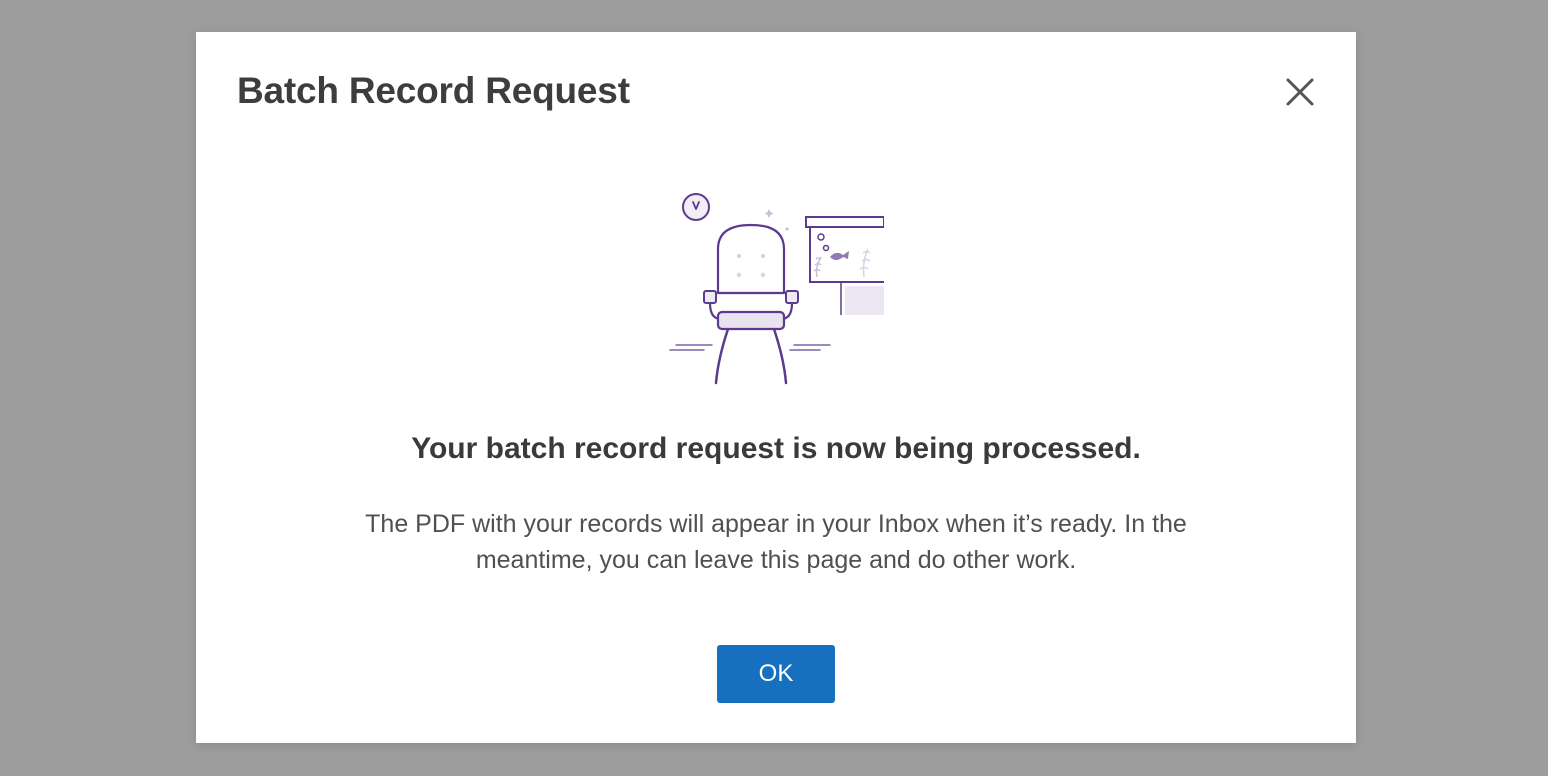  I want to click on dialog-title: Batch Record Request, so click(433, 90).